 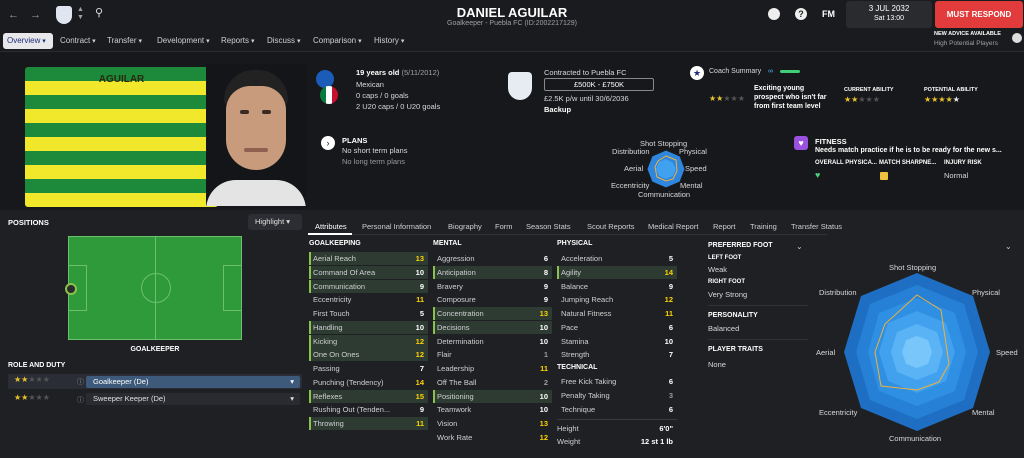 What do you see at coordinates (696, 168) in the screenshot?
I see `mini-radar-label-speed: Speed` at bounding box center [696, 168].